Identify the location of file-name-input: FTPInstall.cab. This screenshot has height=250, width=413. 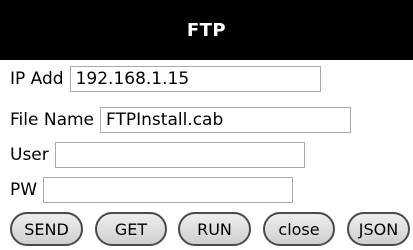
(226, 120).